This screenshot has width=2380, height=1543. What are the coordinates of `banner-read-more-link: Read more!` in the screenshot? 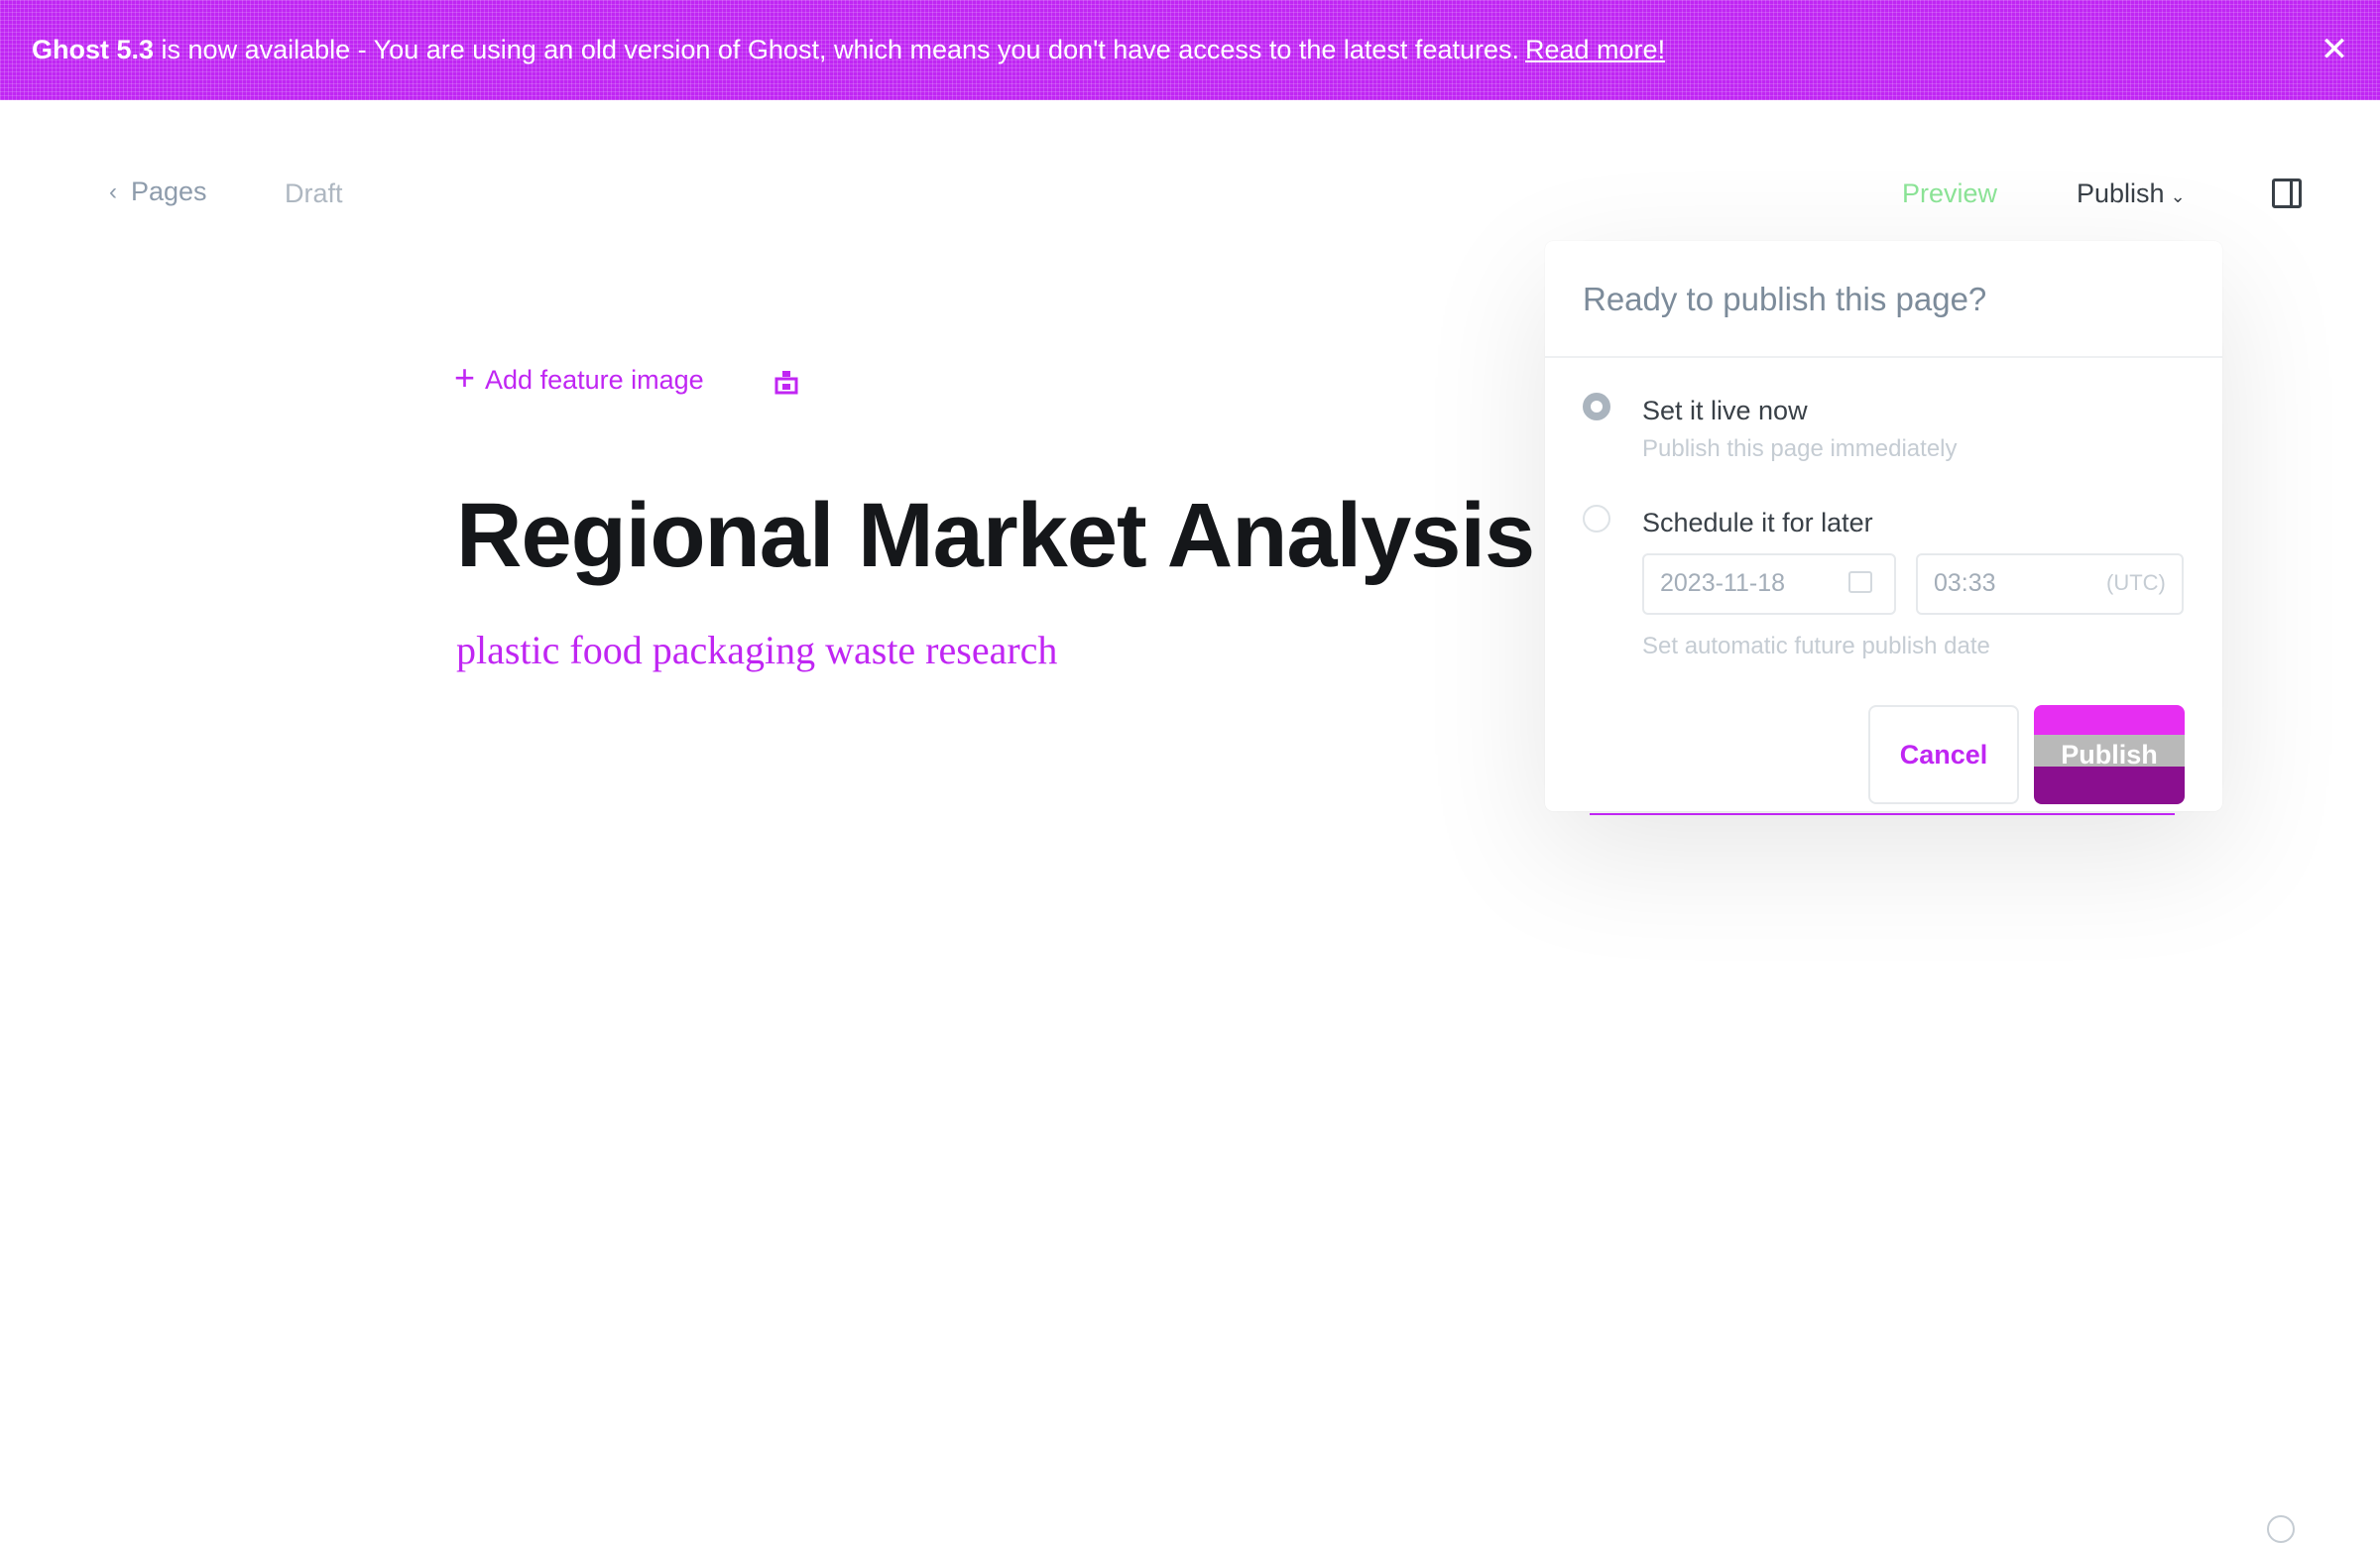 It's located at (1595, 49).